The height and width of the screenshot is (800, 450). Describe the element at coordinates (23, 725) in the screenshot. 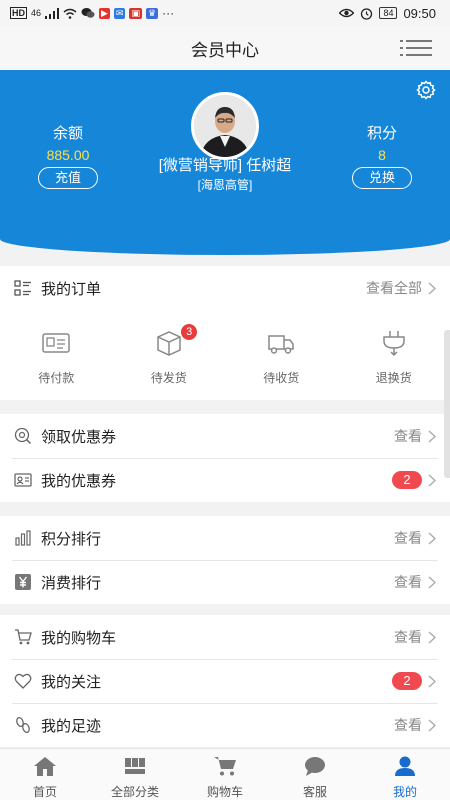

I see `footprint-icon` at that location.